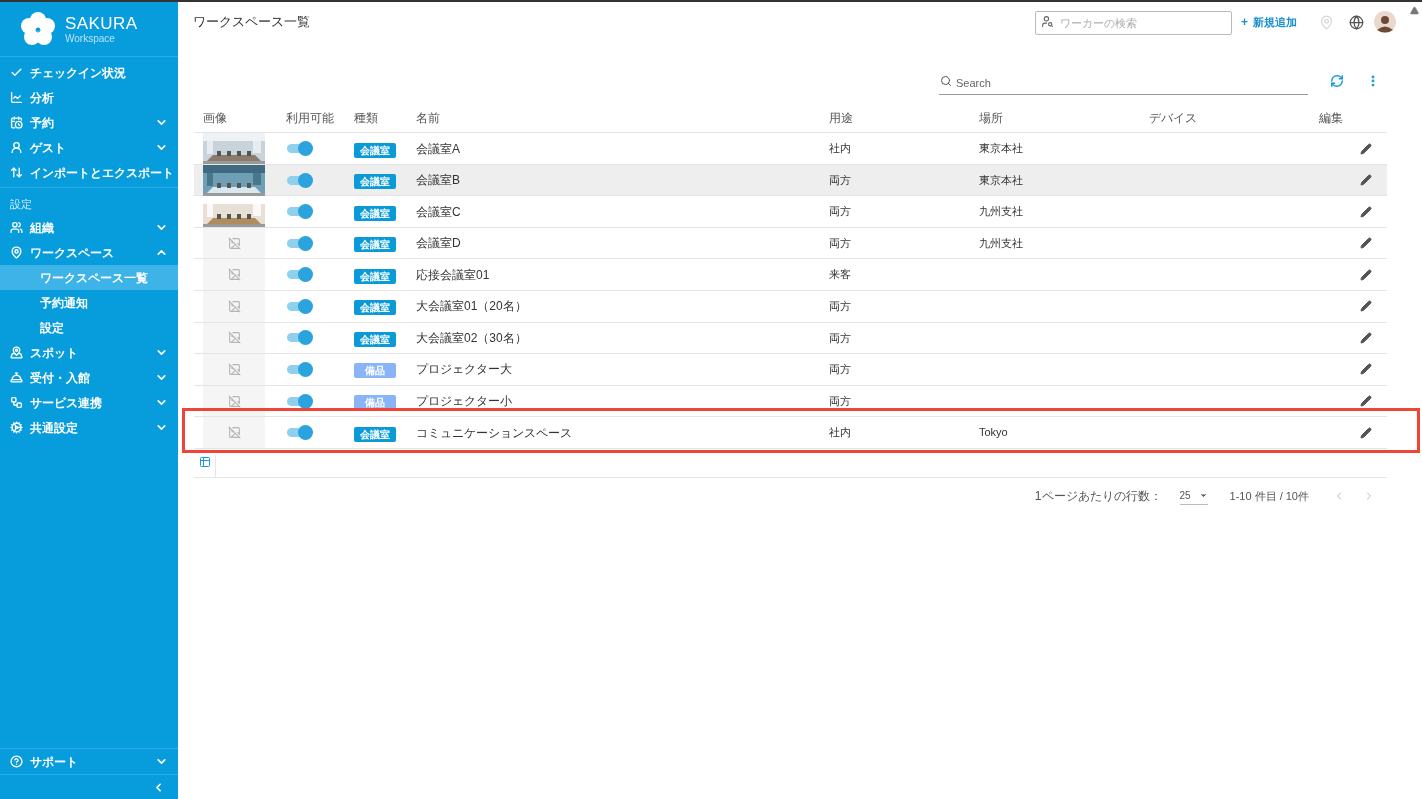 Image resolution: width=1422 pixels, height=799 pixels. I want to click on name-cell-text: 大会議室02（30名）, so click(471, 338).